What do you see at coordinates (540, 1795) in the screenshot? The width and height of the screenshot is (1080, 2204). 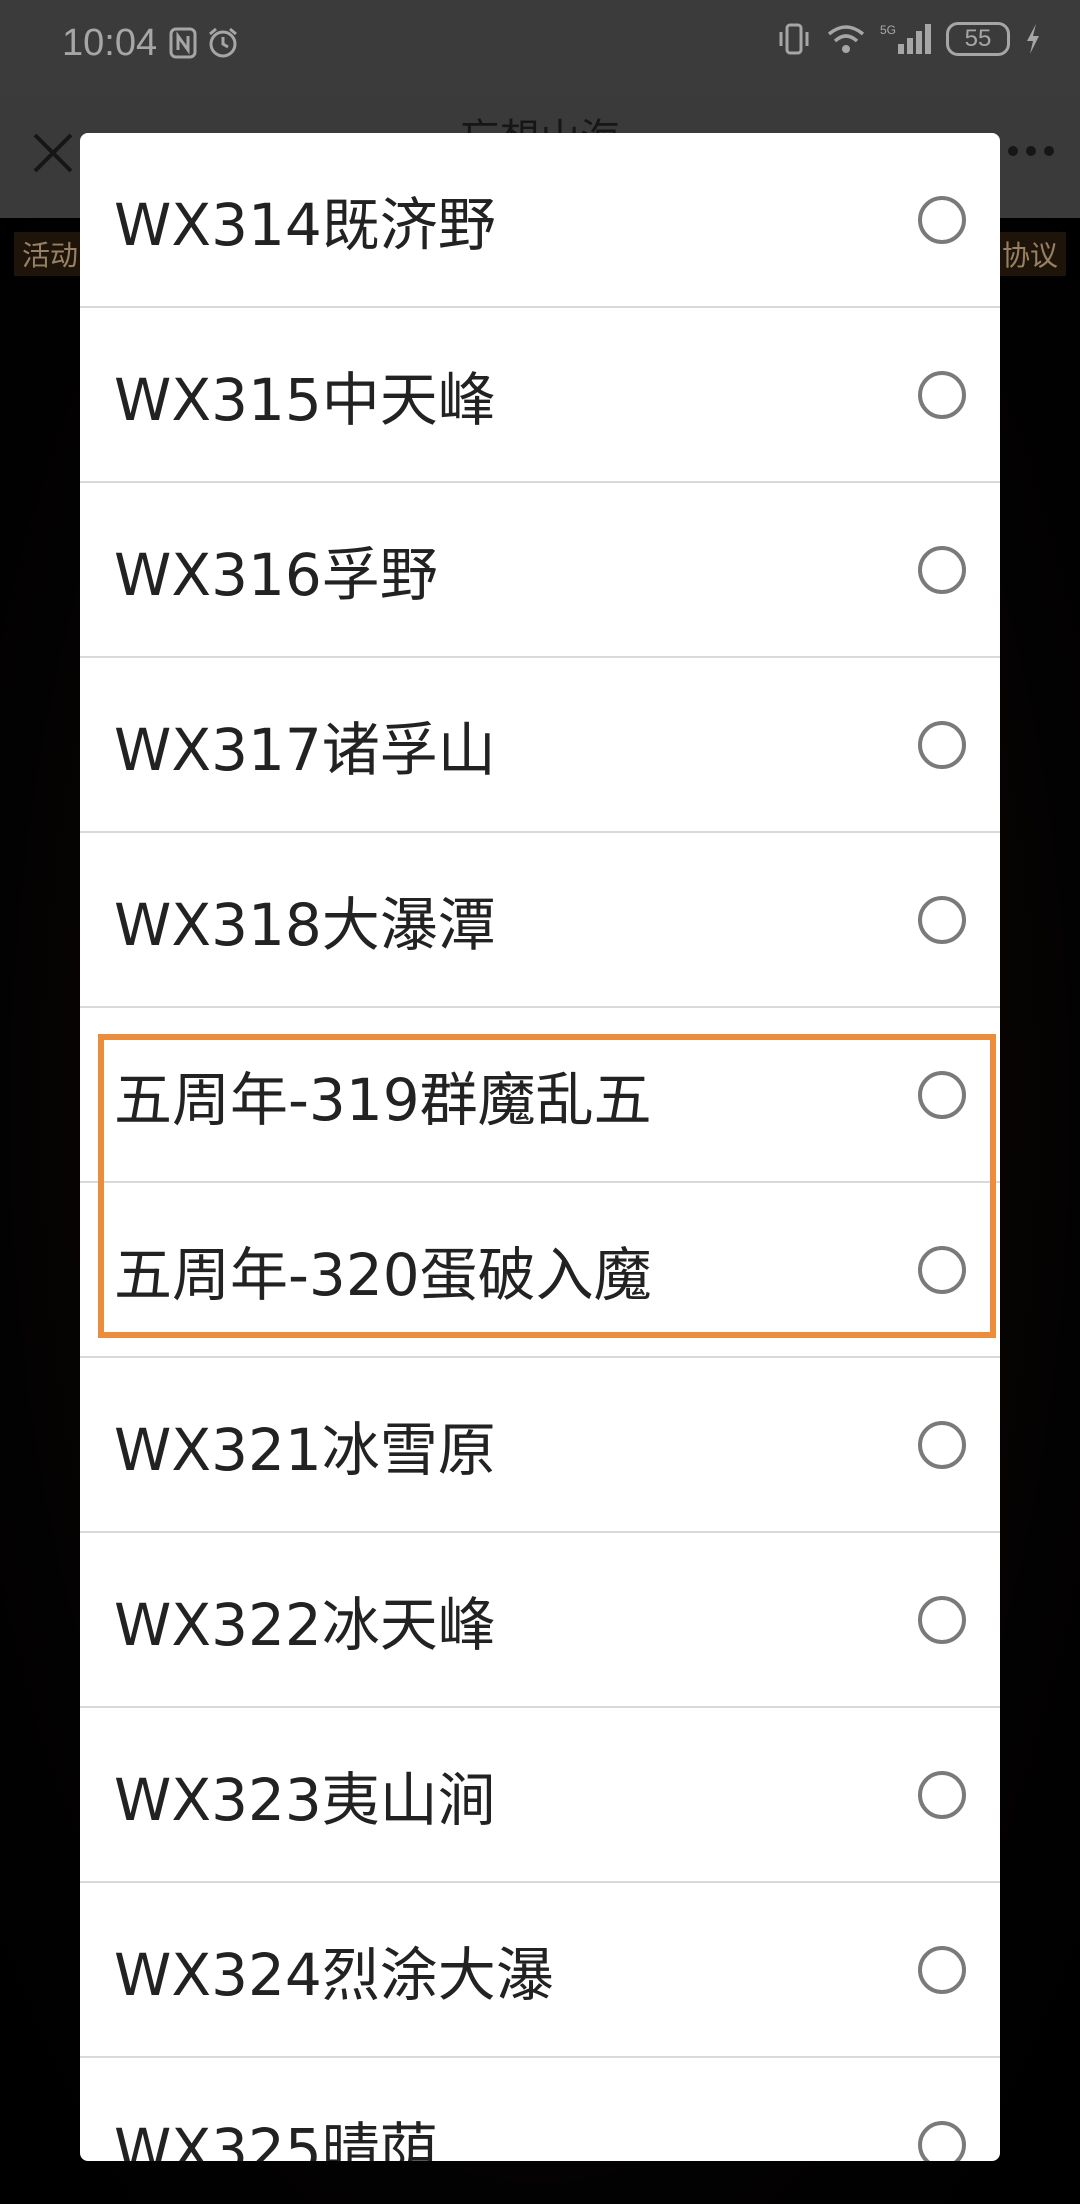 I see `list-item: WX323夷山涧` at bounding box center [540, 1795].